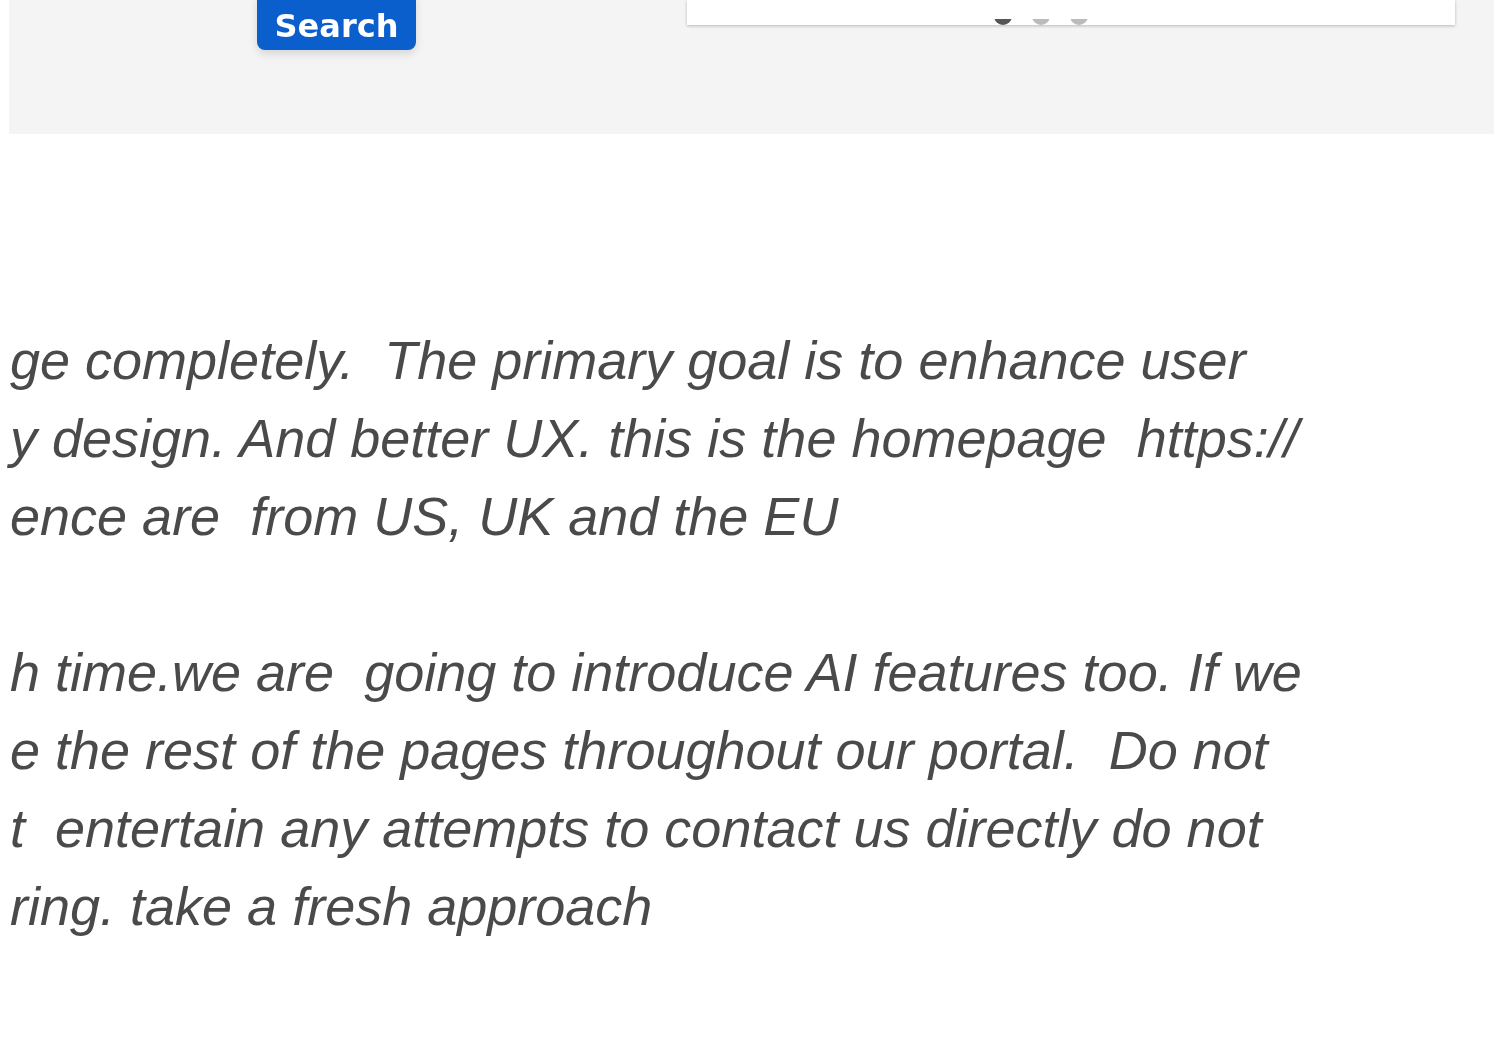 The height and width of the screenshot is (1051, 1494). What do you see at coordinates (627, 360) in the screenshot?
I see `text-line: ge completely. The primary goal is to enhance user` at bounding box center [627, 360].